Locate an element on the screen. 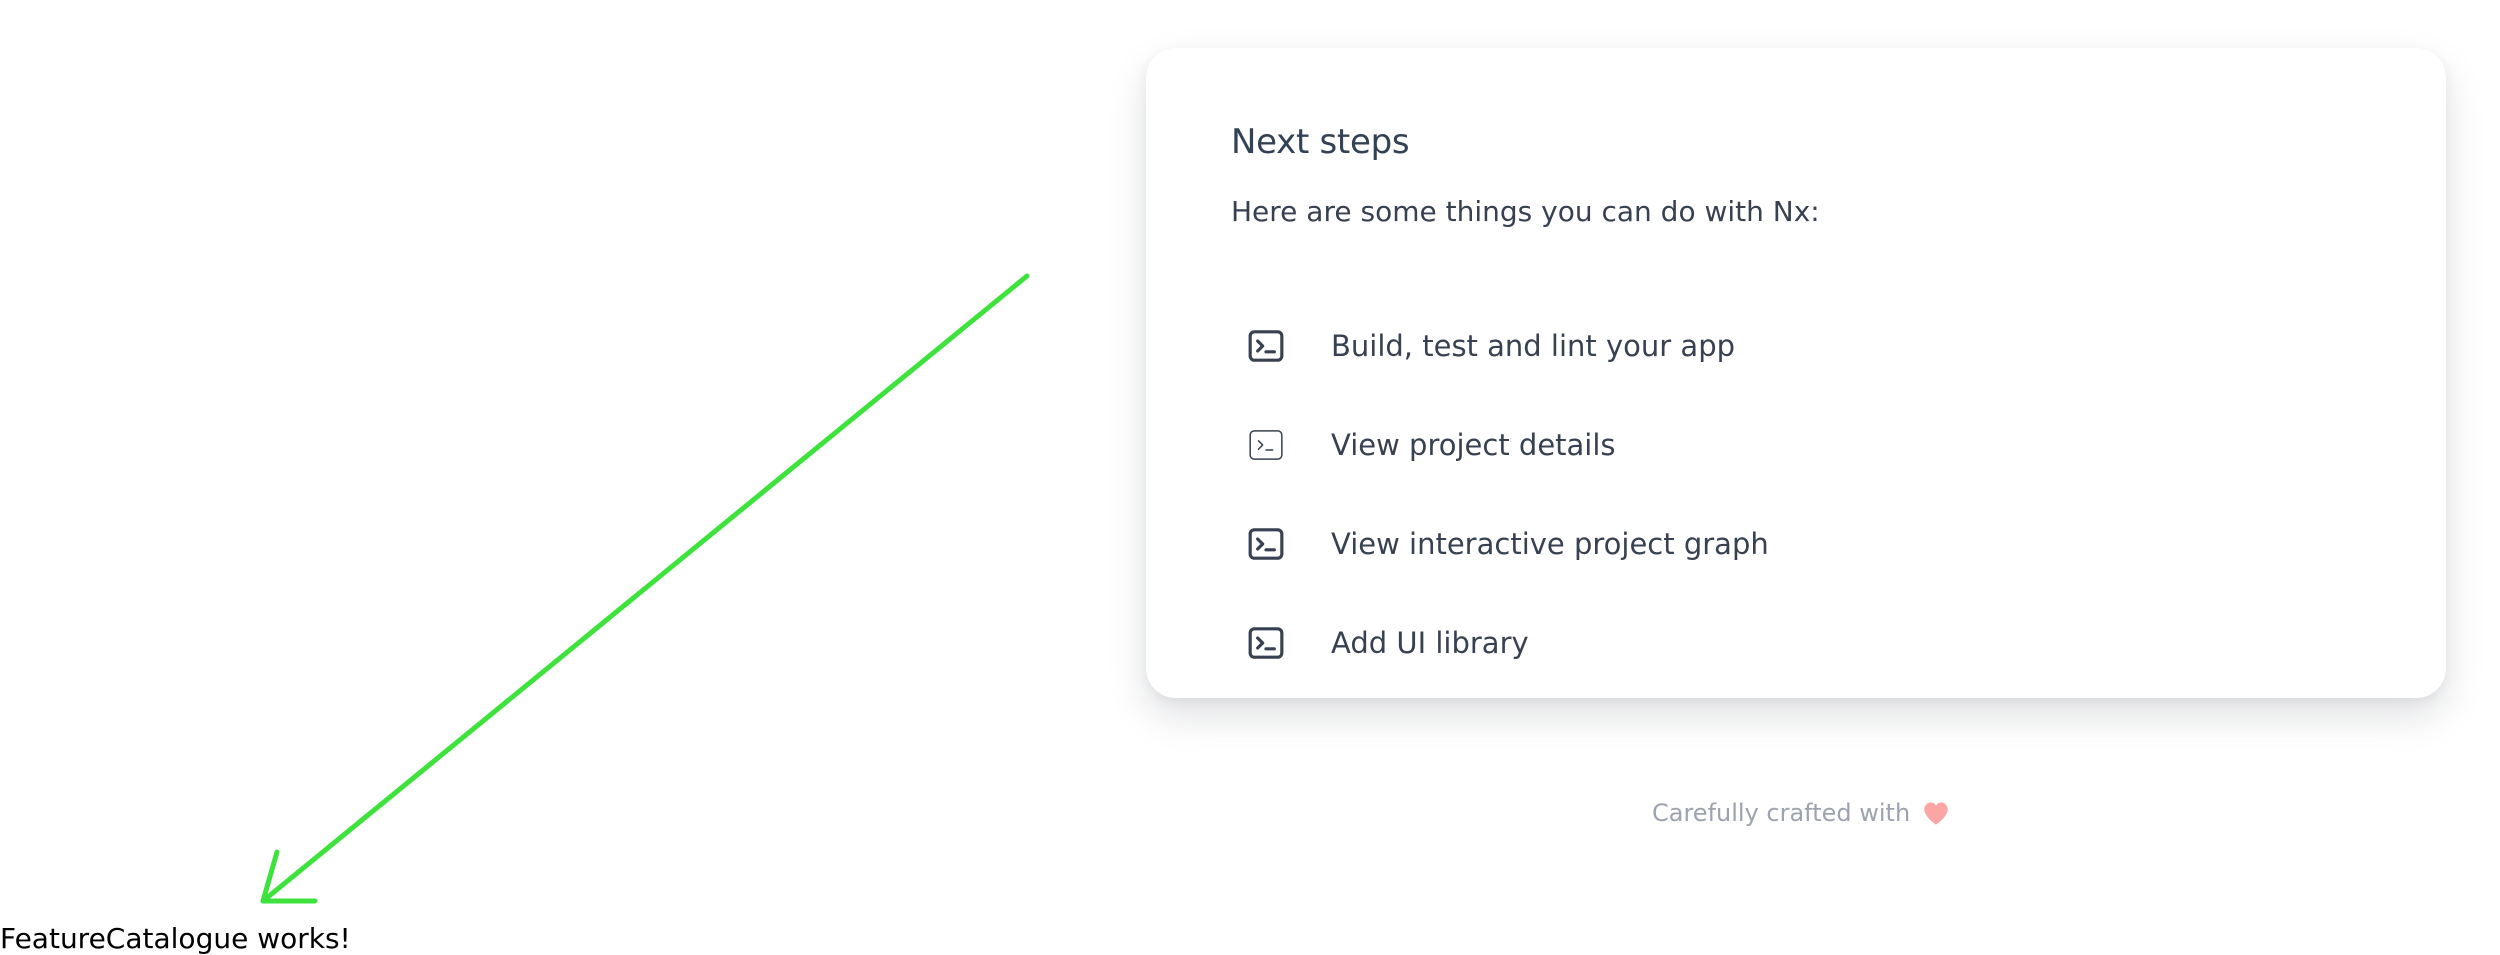  step-view-project-graph: View interactive project graph is located at coordinates (1507, 544).